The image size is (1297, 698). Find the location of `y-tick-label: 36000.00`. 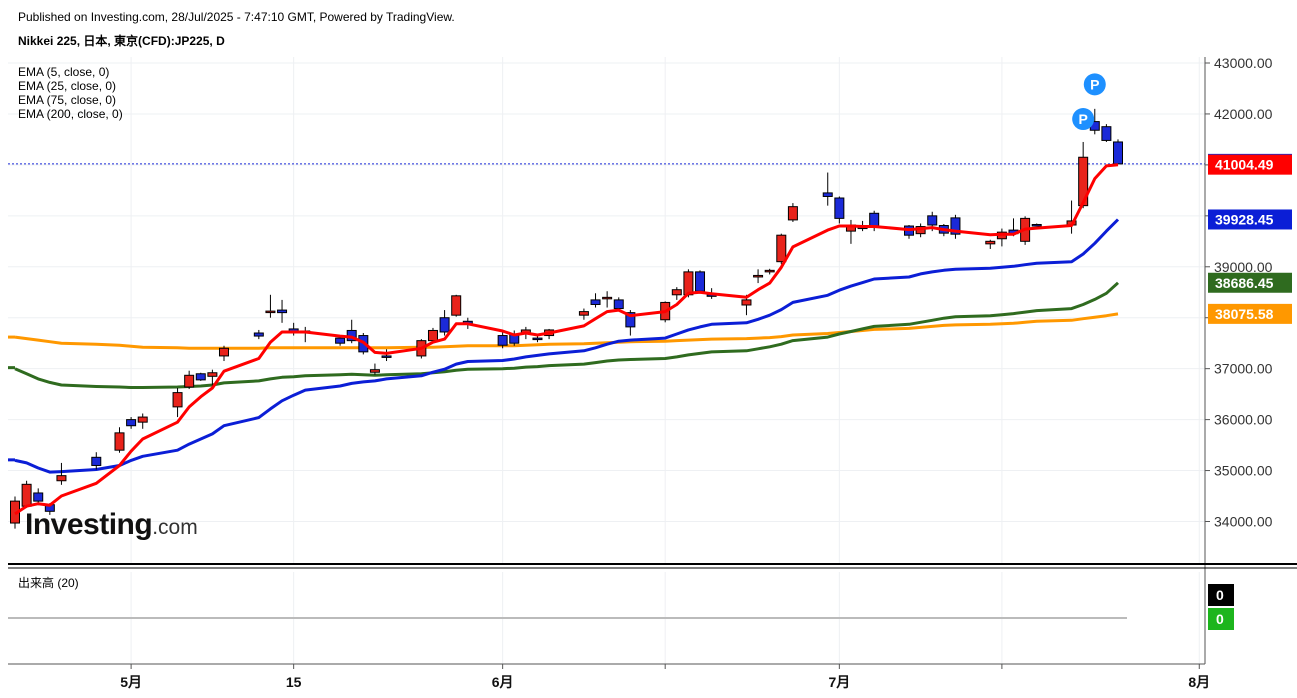

y-tick-label: 36000.00 is located at coordinates (1243, 420).